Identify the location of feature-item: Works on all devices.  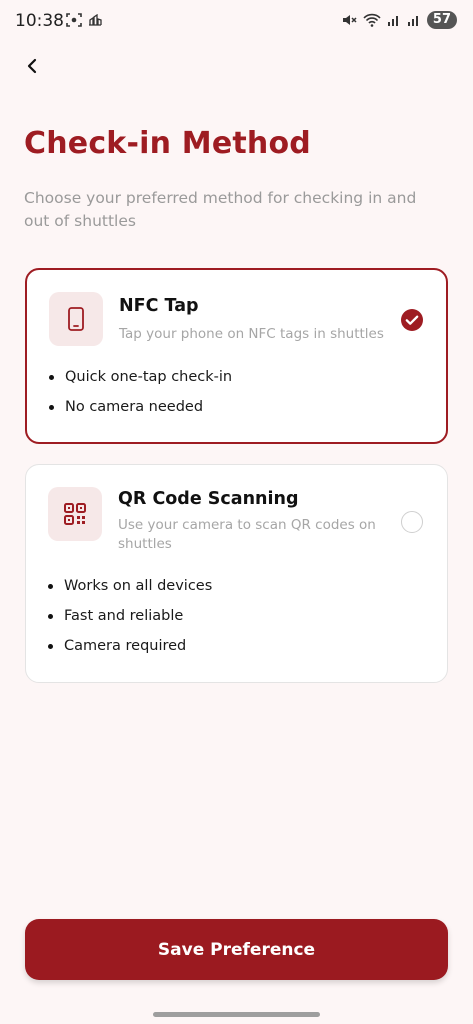
(130, 586).